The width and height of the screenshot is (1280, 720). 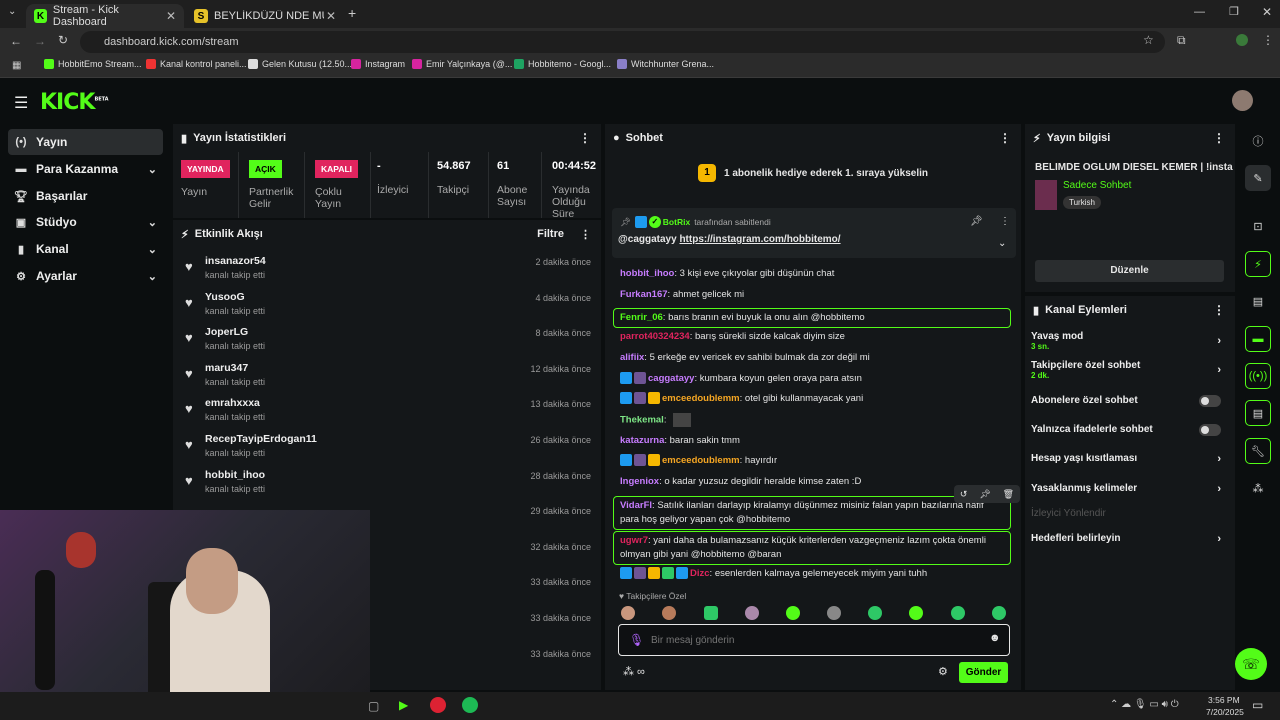 What do you see at coordinates (85, 169) in the screenshot?
I see `sidebar-item-para-kazanma: ▬ Para Kazanma ⌄` at bounding box center [85, 169].